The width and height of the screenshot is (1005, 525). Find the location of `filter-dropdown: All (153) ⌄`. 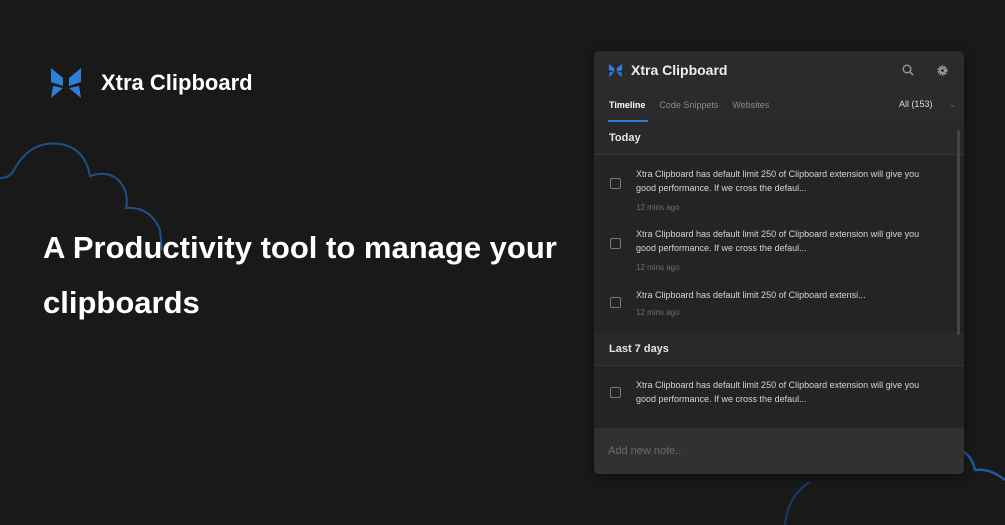

filter-dropdown: All (153) ⌄ is located at coordinates (927, 110).